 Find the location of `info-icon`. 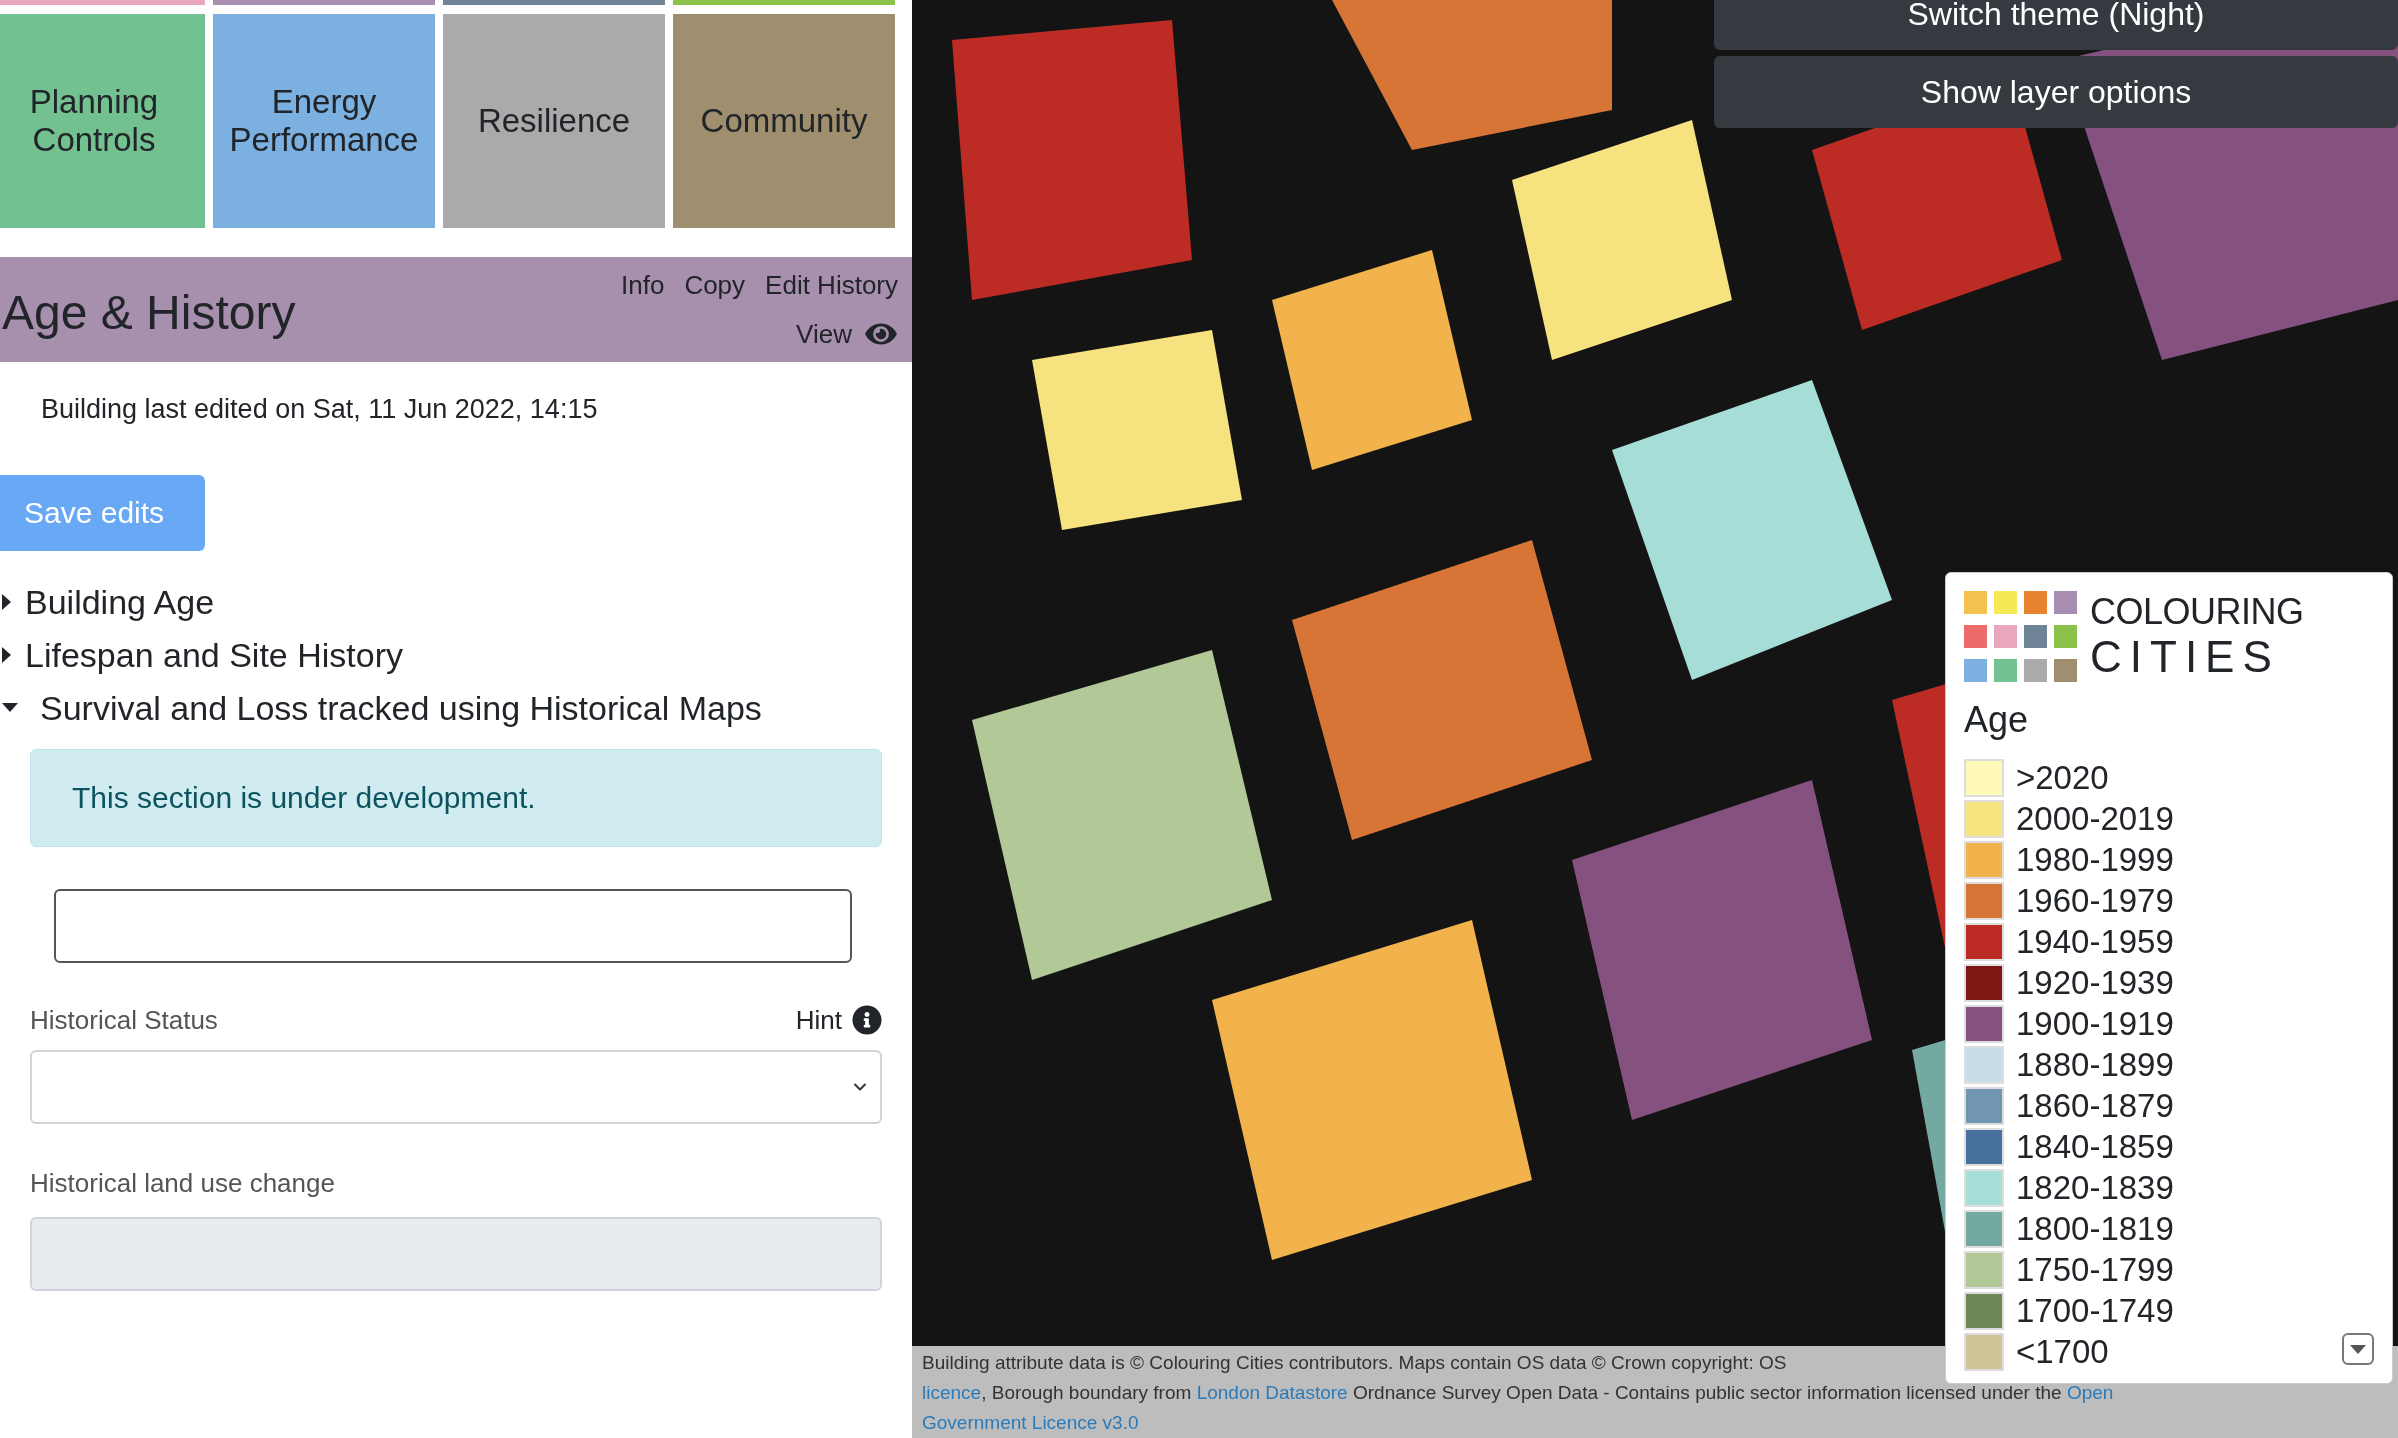

info-icon is located at coordinates (867, 1020).